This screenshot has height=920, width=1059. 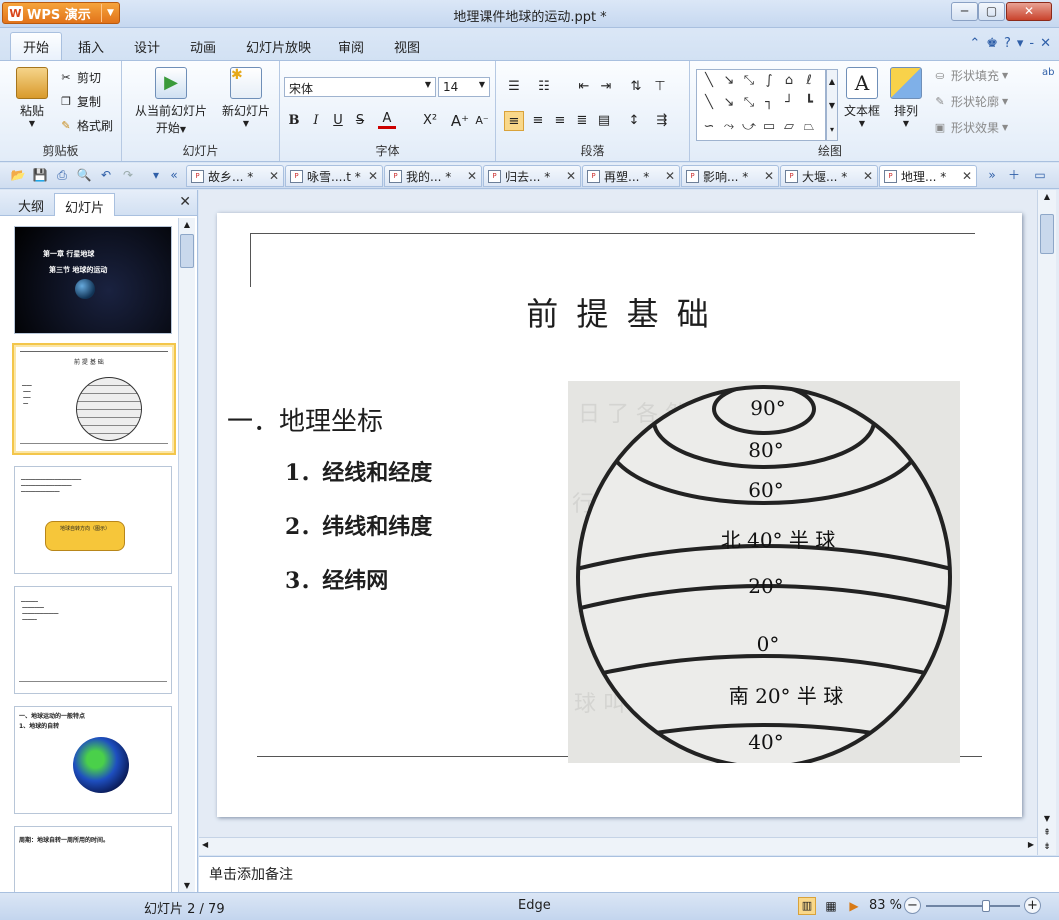 What do you see at coordinates (84, 175) in the screenshot?
I see `print-preview-icon: 🔍` at bounding box center [84, 175].